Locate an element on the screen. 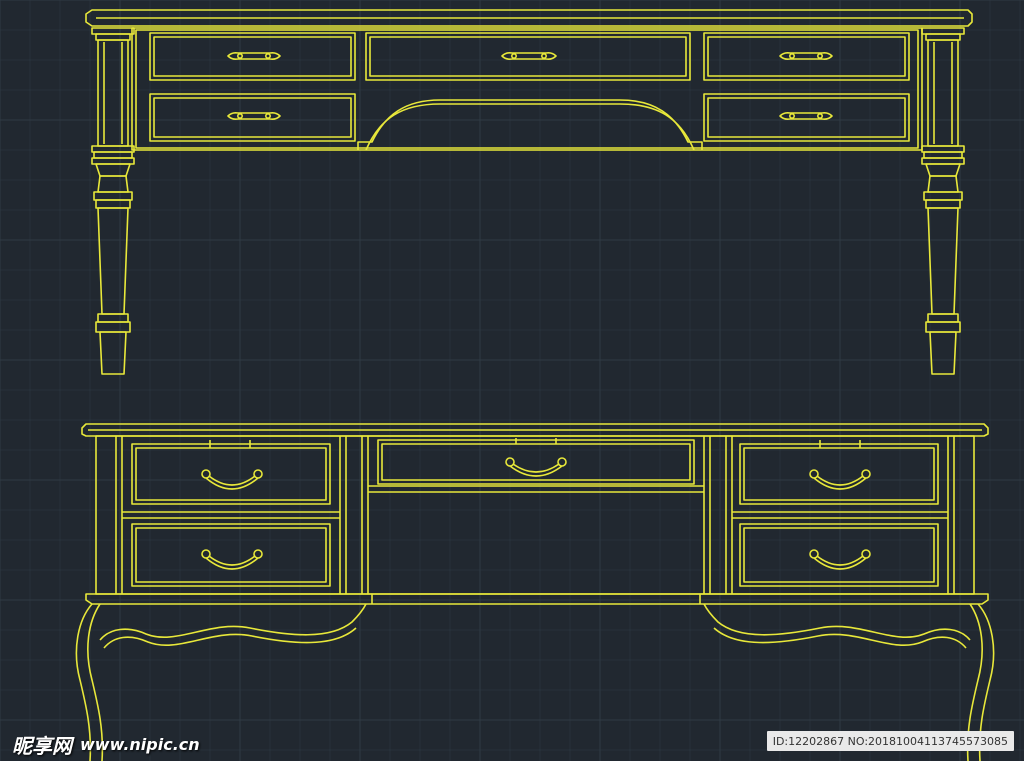 The height and width of the screenshot is (761, 1024). turned-leg-left is located at coordinates (113, 201).